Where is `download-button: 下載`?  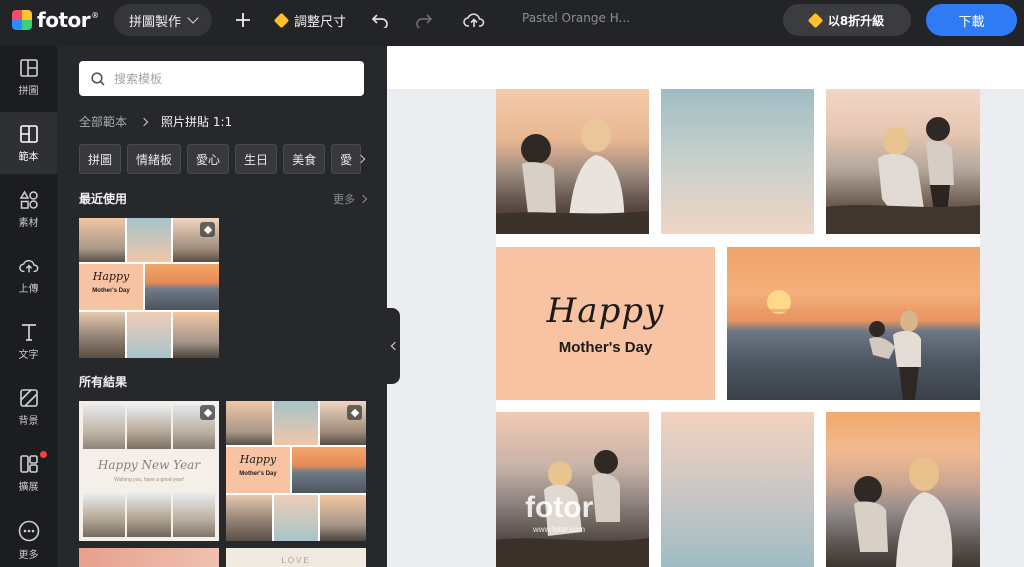
download-button: 下載 is located at coordinates (971, 20).